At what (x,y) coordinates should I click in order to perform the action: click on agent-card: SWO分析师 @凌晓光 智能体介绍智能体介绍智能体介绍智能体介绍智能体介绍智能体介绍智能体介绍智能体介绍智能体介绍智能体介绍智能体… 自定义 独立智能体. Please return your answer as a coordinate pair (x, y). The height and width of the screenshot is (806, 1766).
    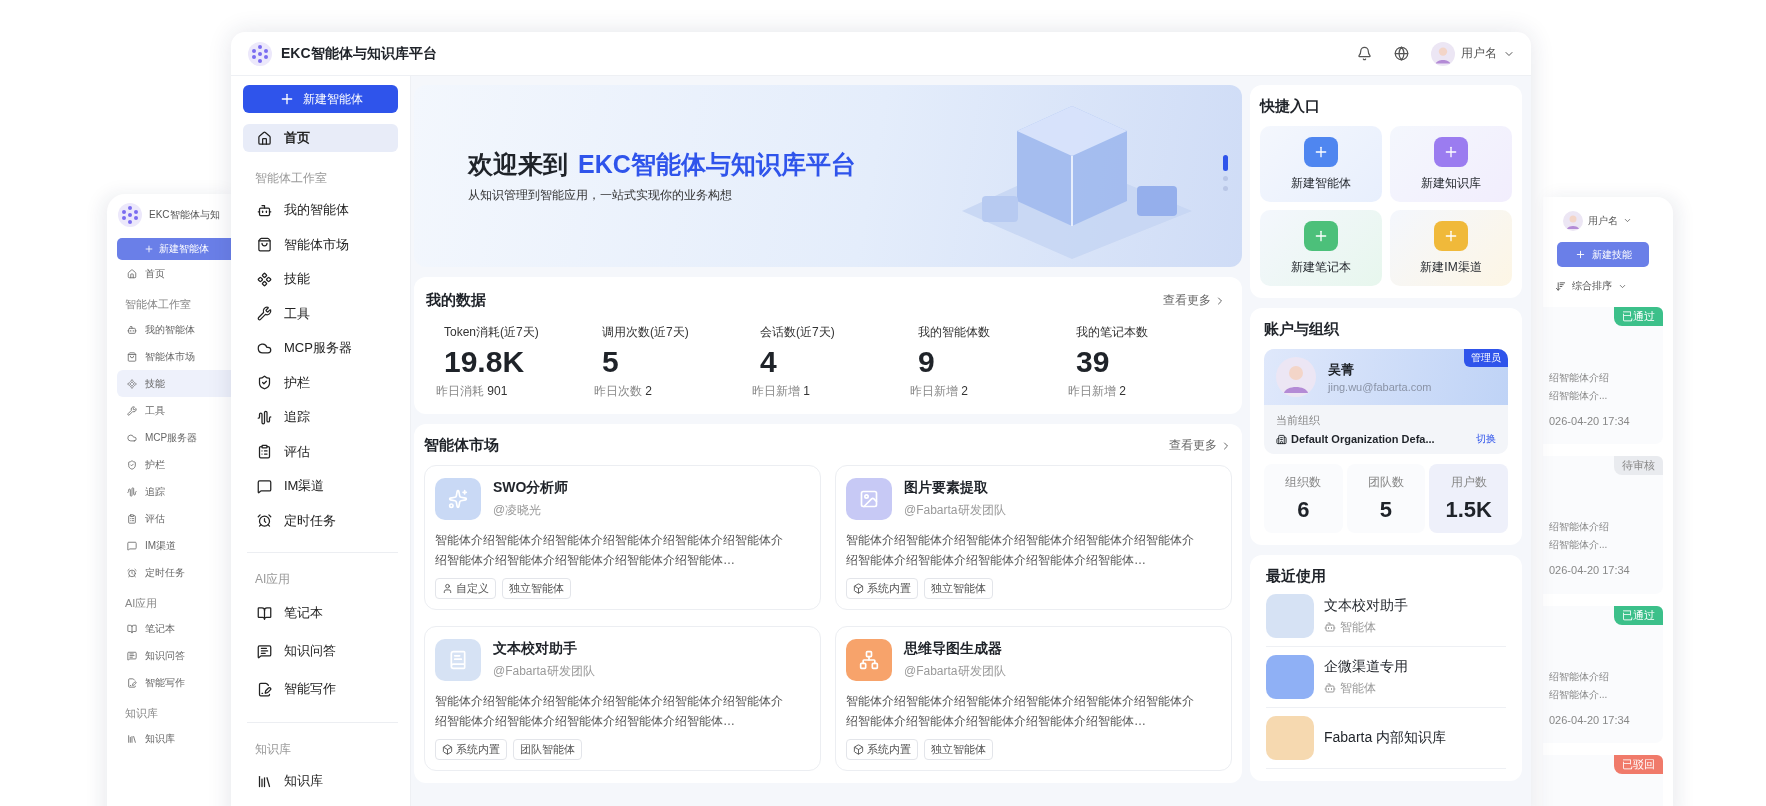
    Looking at the image, I should click on (622, 537).